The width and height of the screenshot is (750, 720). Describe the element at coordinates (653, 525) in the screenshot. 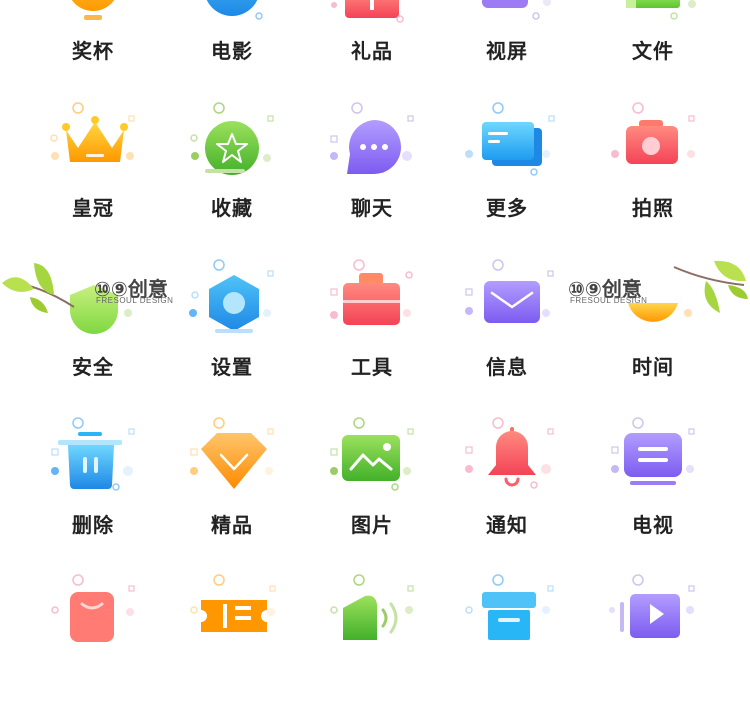

I see `grid-item-label: 电视` at that location.